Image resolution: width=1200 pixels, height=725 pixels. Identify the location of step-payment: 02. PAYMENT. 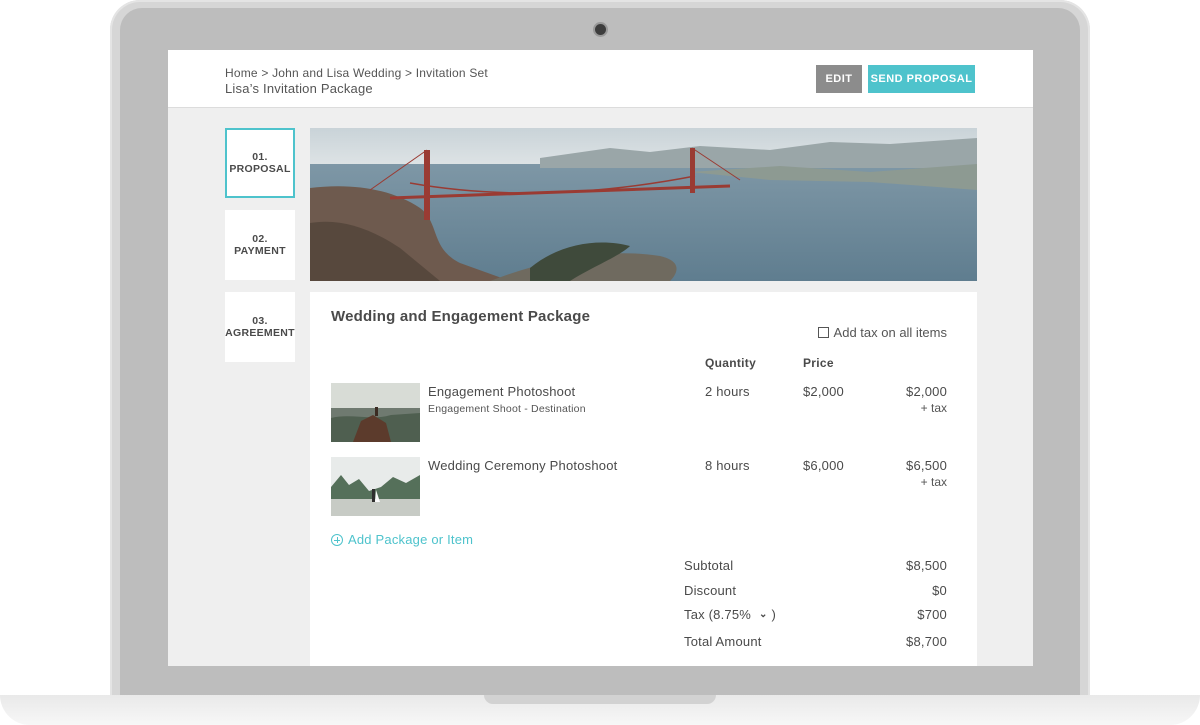
(260, 245).